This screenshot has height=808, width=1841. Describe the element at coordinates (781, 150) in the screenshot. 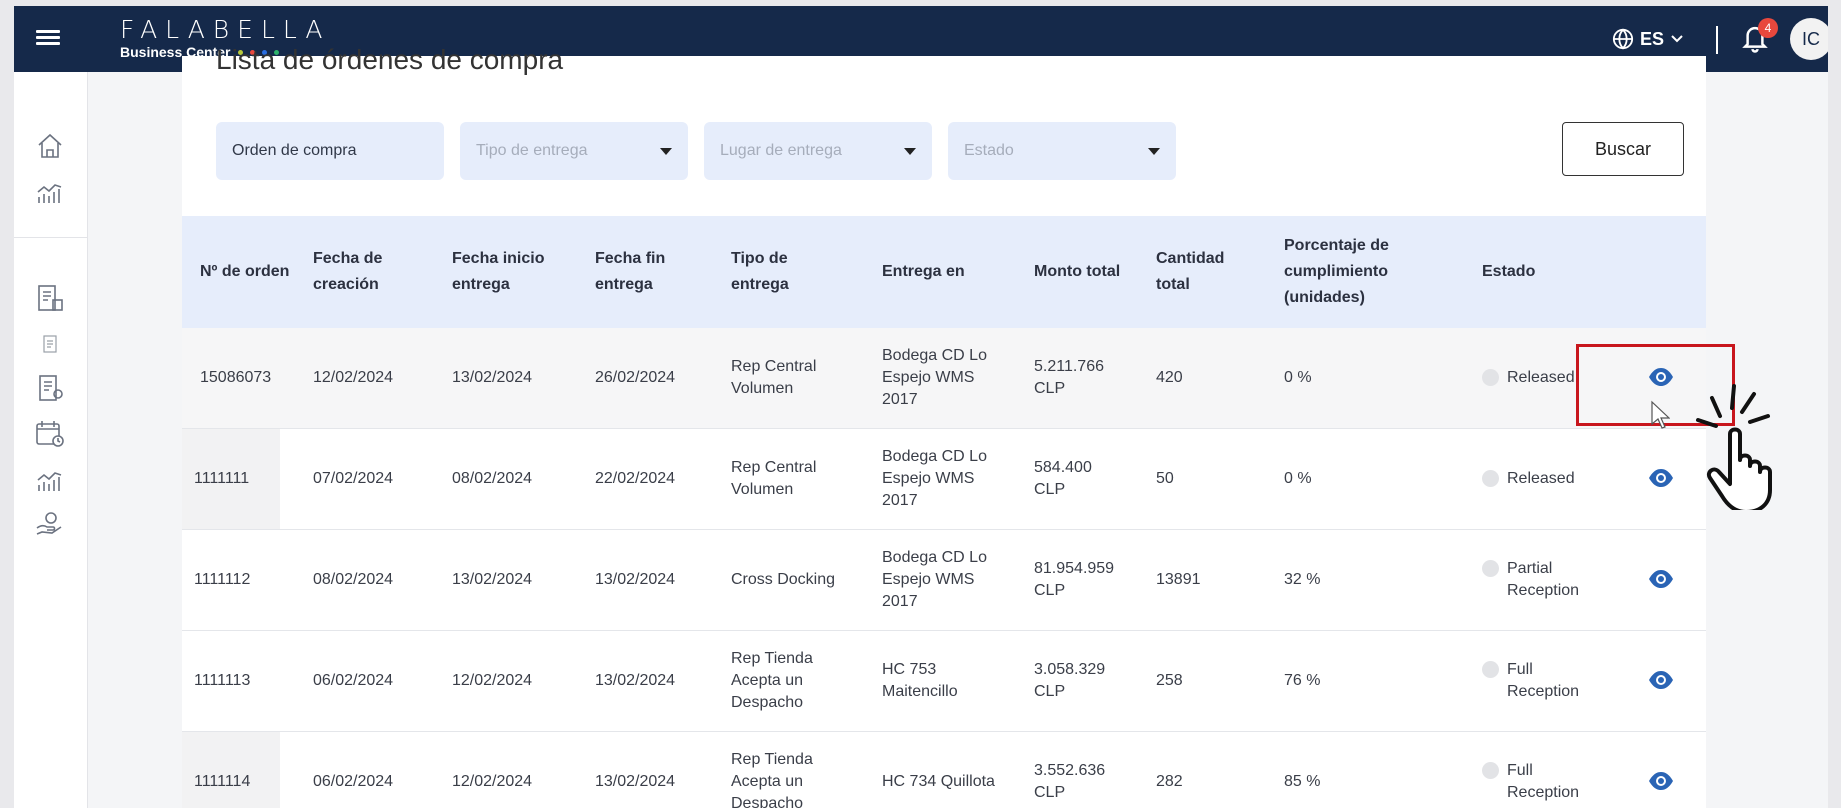

I see `delivery-place-label: Lugar de entrega` at that location.